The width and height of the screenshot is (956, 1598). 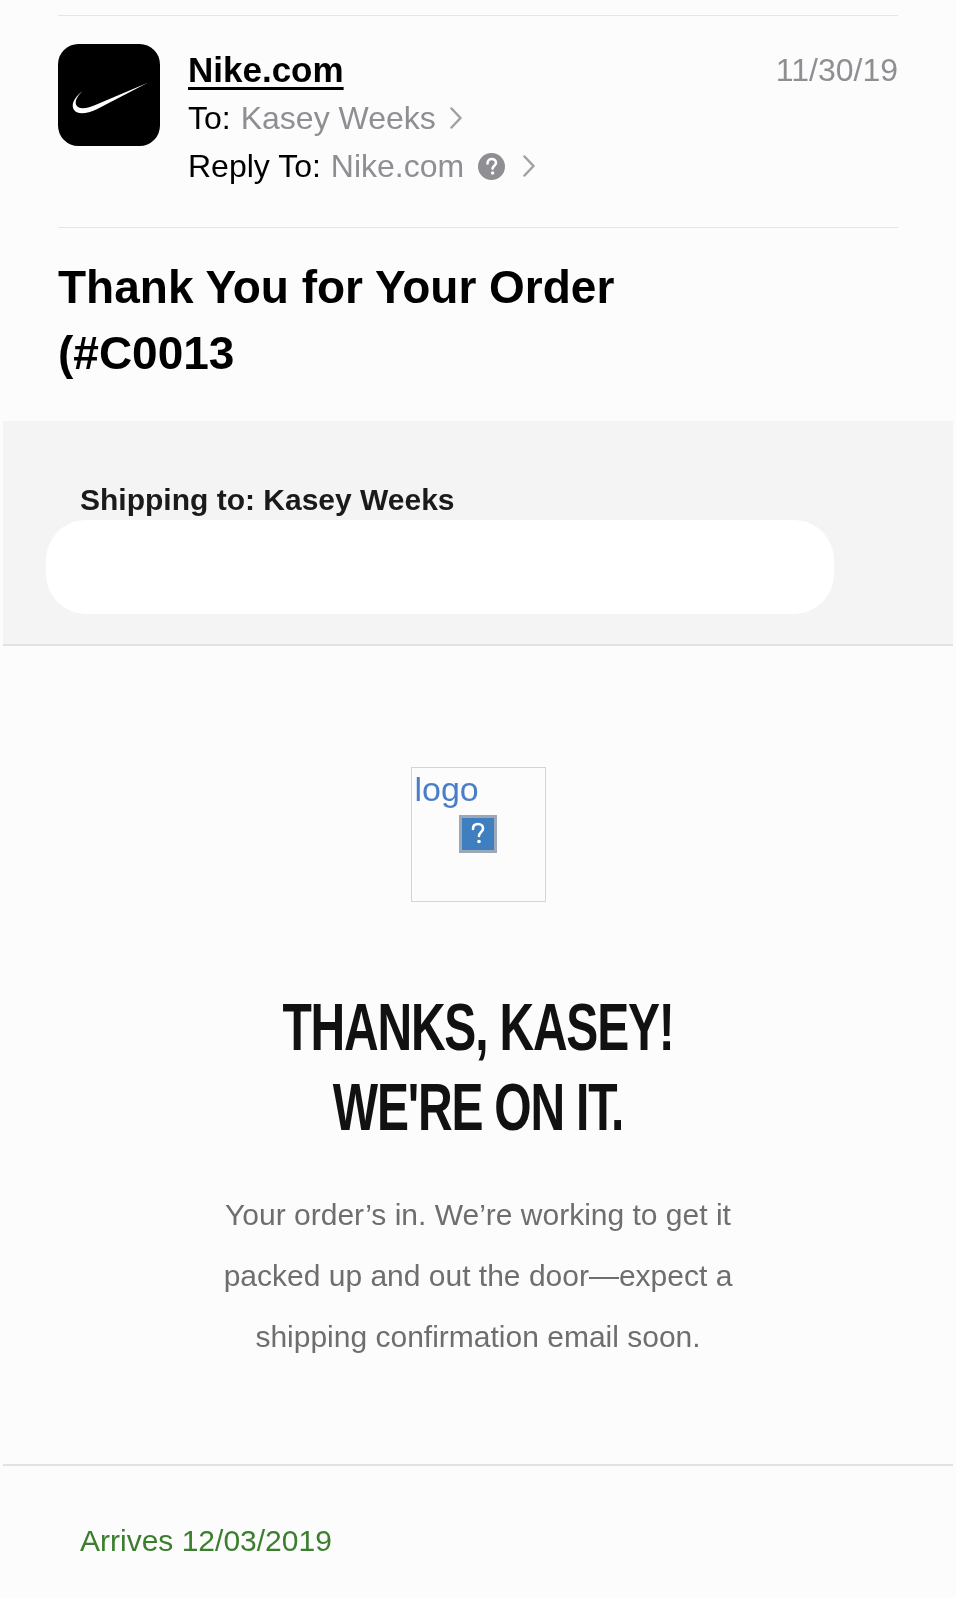 What do you see at coordinates (492, 166) in the screenshot?
I see `help-icon` at bounding box center [492, 166].